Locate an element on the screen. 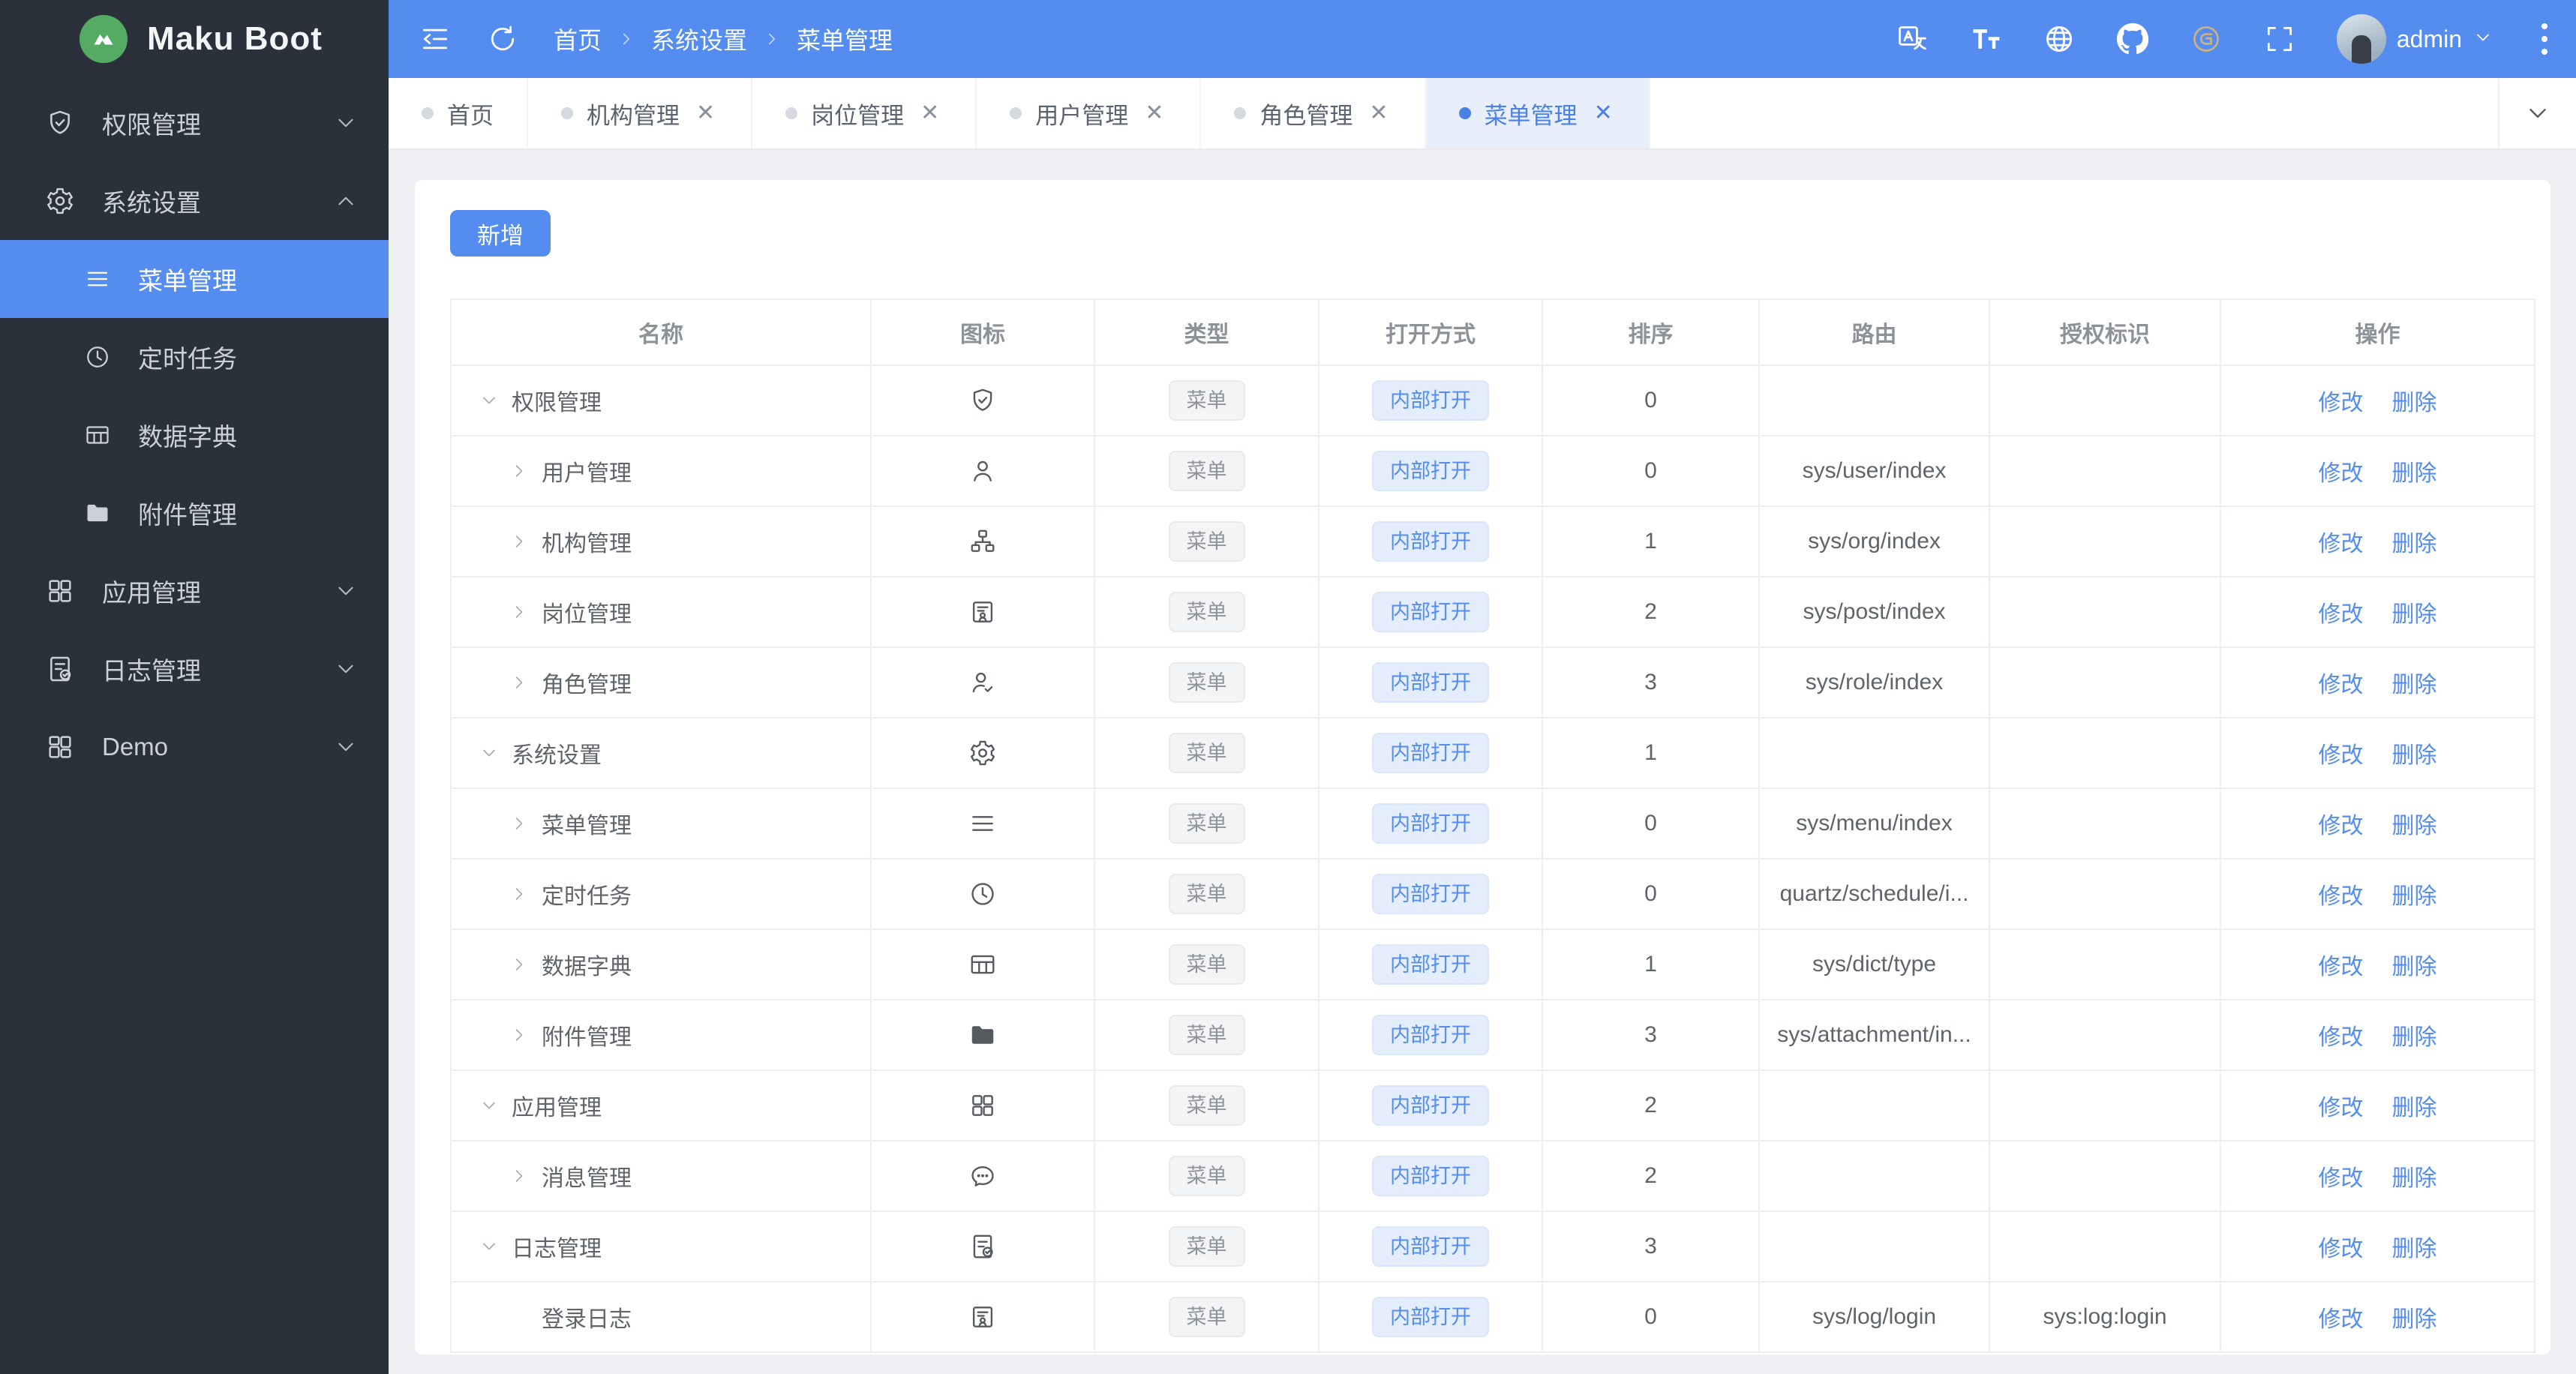 Image resolution: width=2576 pixels, height=1374 pixels. sidebar-item: 应用管理 is located at coordinates (194, 591).